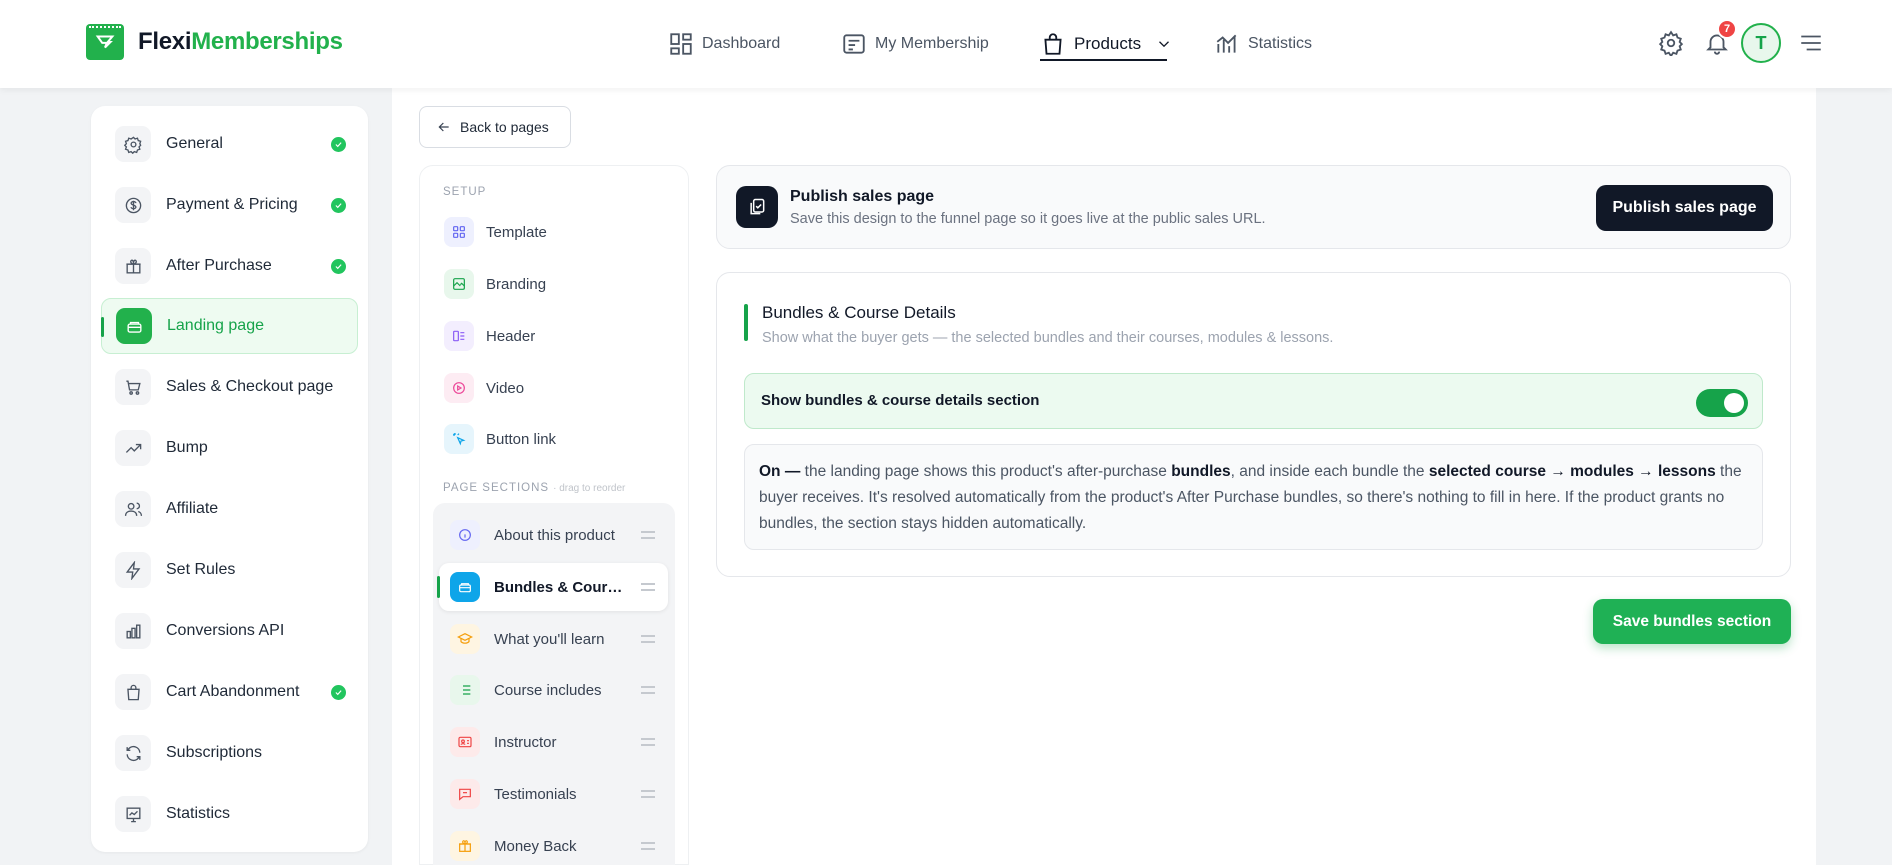 The image size is (1892, 865). Describe the element at coordinates (1671, 43) in the screenshot. I see `settings-button` at that location.